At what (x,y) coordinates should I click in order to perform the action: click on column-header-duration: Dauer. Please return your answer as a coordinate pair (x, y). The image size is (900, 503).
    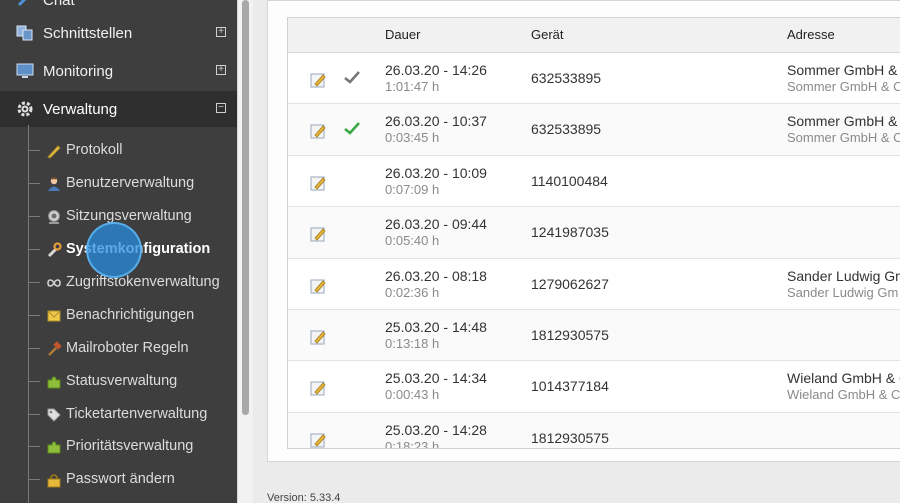
    Looking at the image, I should click on (402, 34).